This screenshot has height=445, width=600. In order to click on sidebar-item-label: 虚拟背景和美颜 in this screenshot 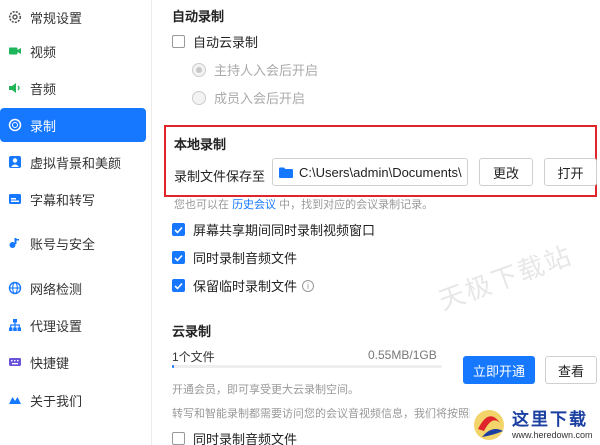, I will do `click(76, 163)`.